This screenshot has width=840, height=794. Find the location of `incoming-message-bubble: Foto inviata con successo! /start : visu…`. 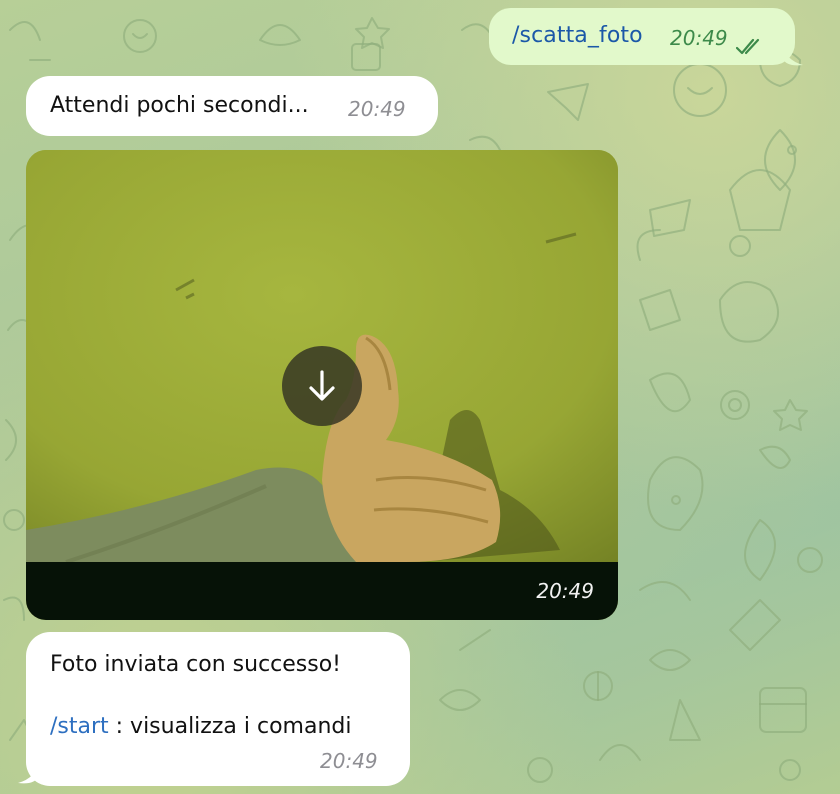

incoming-message-bubble: Foto inviata con successo! /start : visu… is located at coordinates (218, 709).